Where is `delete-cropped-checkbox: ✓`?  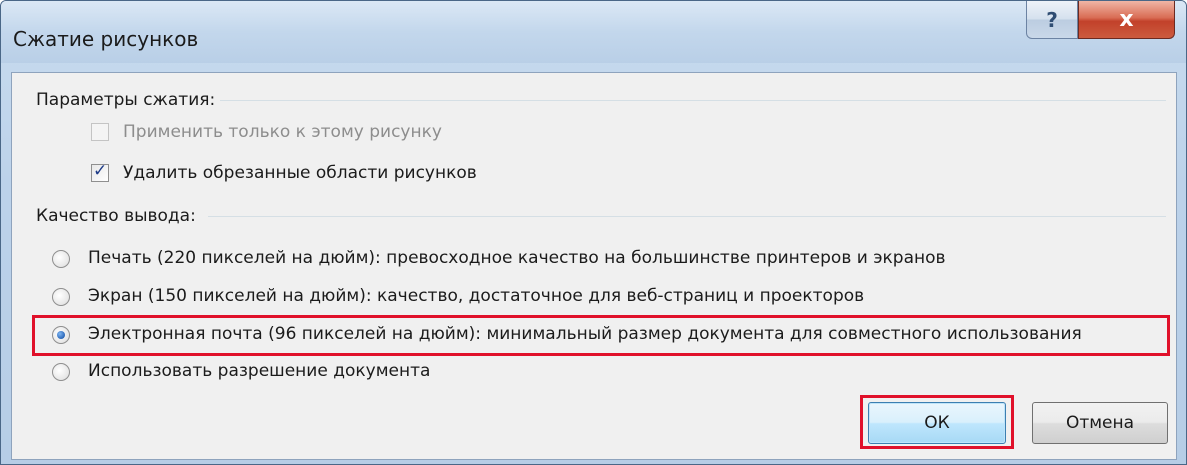
delete-cropped-checkbox: ✓ is located at coordinates (100, 171).